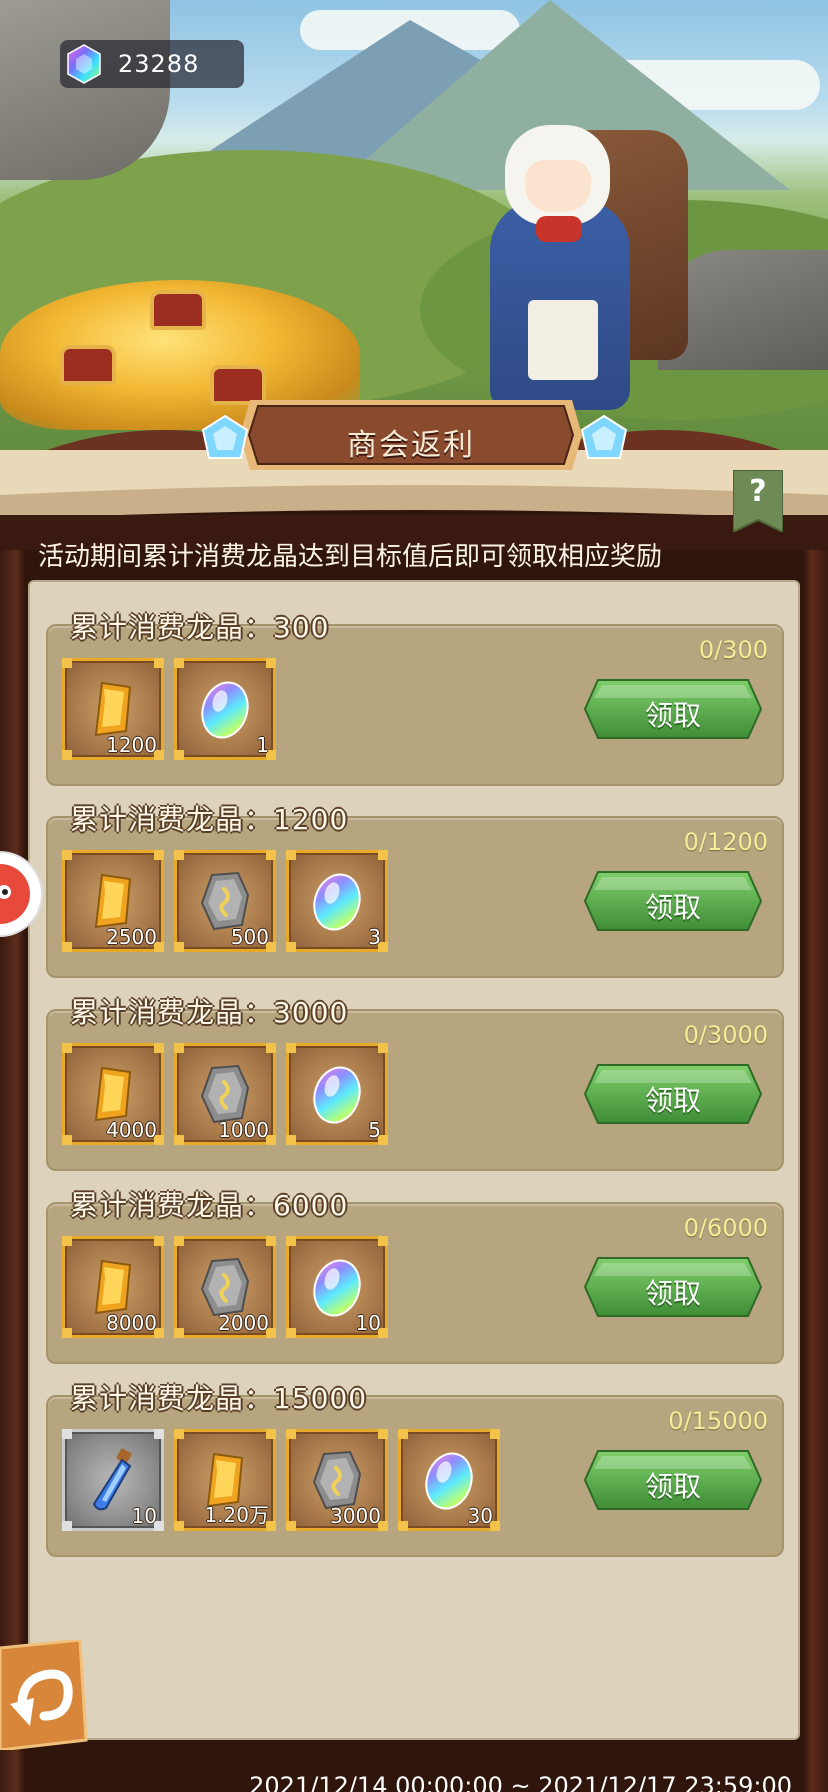  Describe the element at coordinates (209, 1205) in the screenshot. I see `tier-title: 累计消费龙晶：6000` at that location.